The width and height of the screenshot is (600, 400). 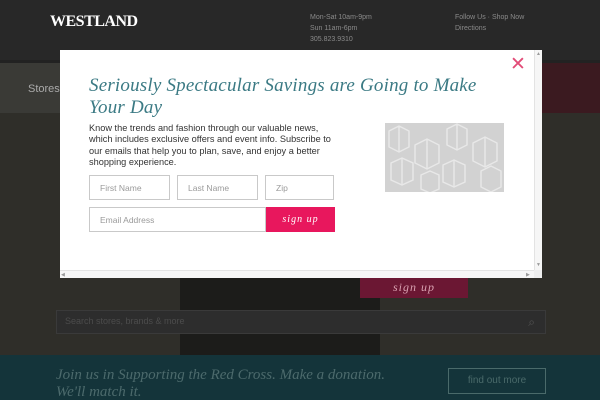 What do you see at coordinates (297, 274) in the screenshot?
I see `horizontal-scrollbar: ◀ ▶` at bounding box center [297, 274].